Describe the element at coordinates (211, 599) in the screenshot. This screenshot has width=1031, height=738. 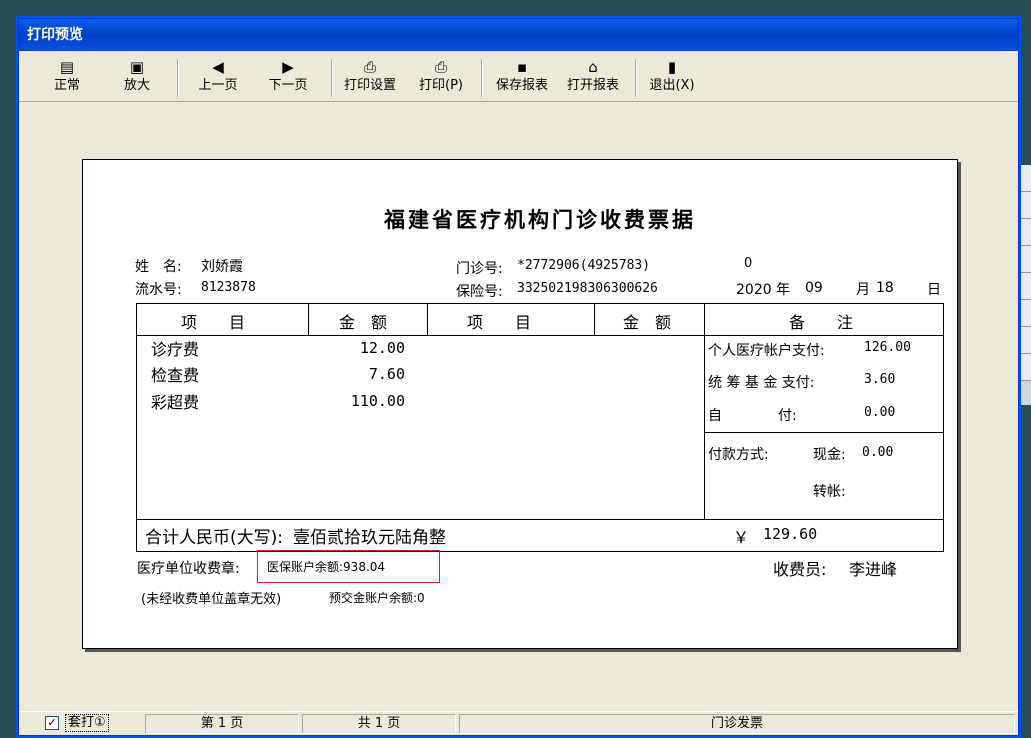
I see `validity-note: (未经收费单位盖章无效)` at that location.